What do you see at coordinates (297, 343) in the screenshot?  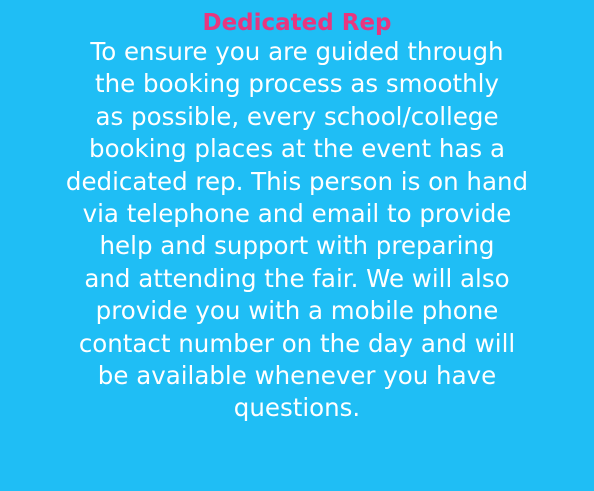 I see `description-line: contact number on the day and will` at bounding box center [297, 343].